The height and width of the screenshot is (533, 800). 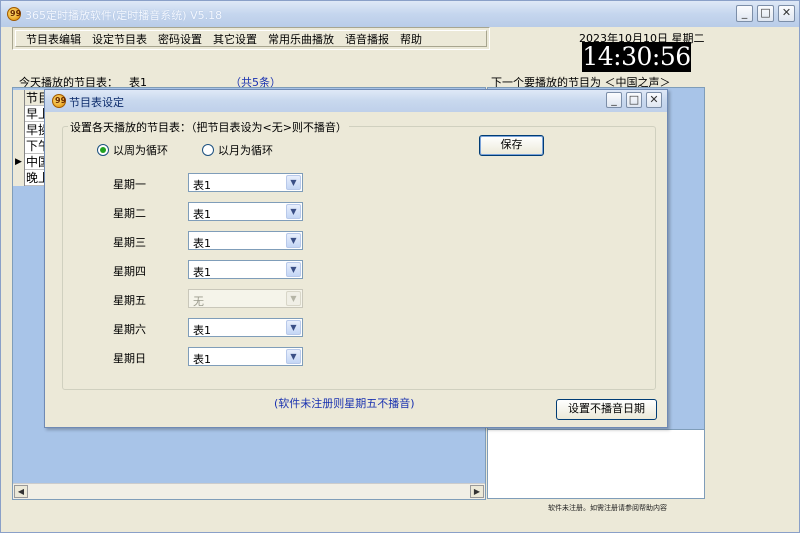 What do you see at coordinates (129, 184) in the screenshot?
I see `day-label: 星期一` at bounding box center [129, 184].